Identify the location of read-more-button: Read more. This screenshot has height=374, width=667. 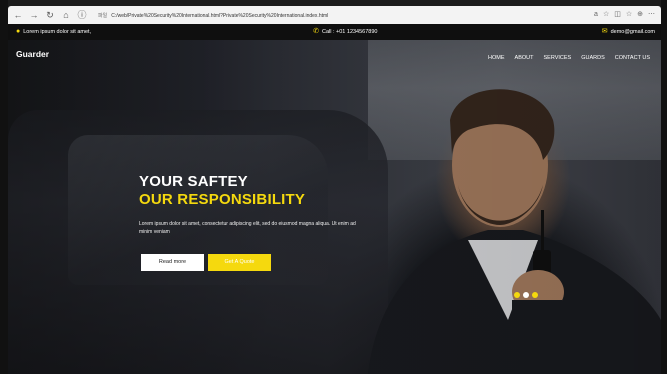
(172, 262).